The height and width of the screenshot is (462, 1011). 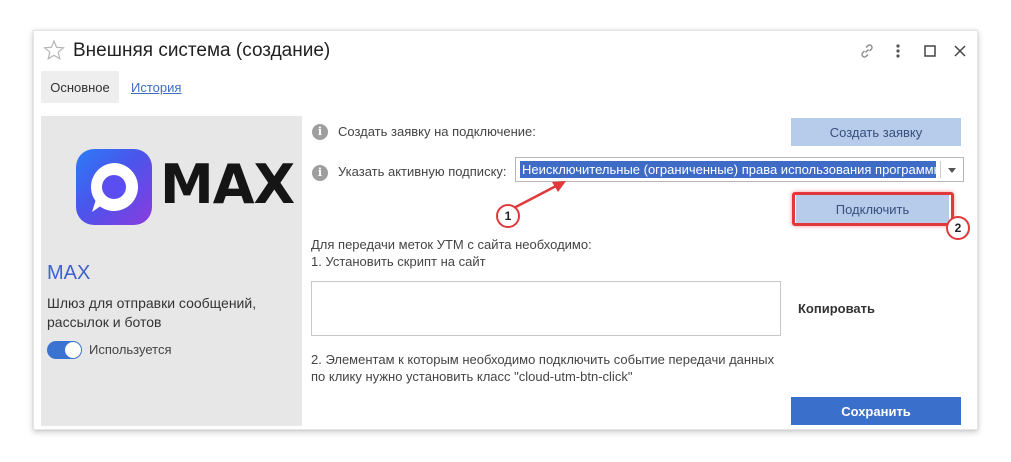 What do you see at coordinates (54, 50) in the screenshot?
I see `star-icon` at bounding box center [54, 50].